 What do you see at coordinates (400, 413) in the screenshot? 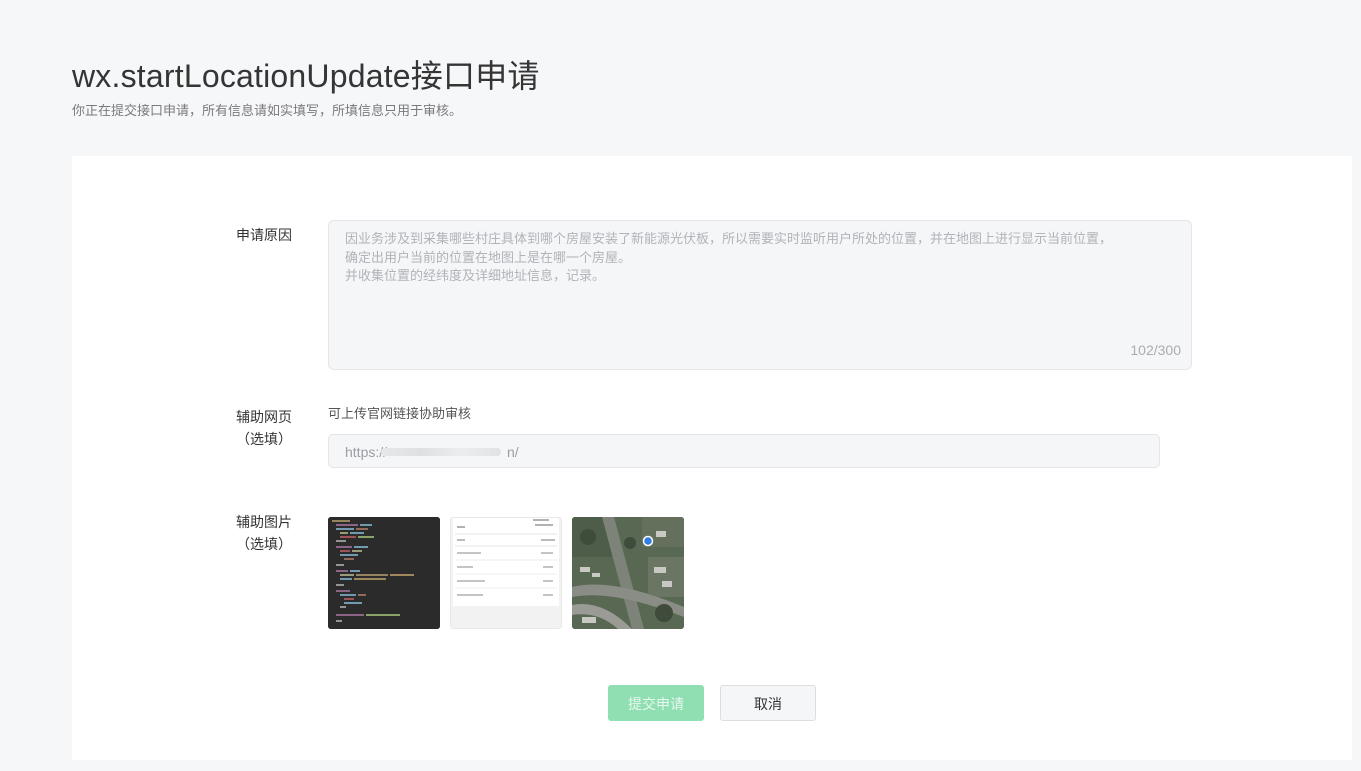
I see `webpage-hint: 可上传官网链接协助审核` at bounding box center [400, 413].